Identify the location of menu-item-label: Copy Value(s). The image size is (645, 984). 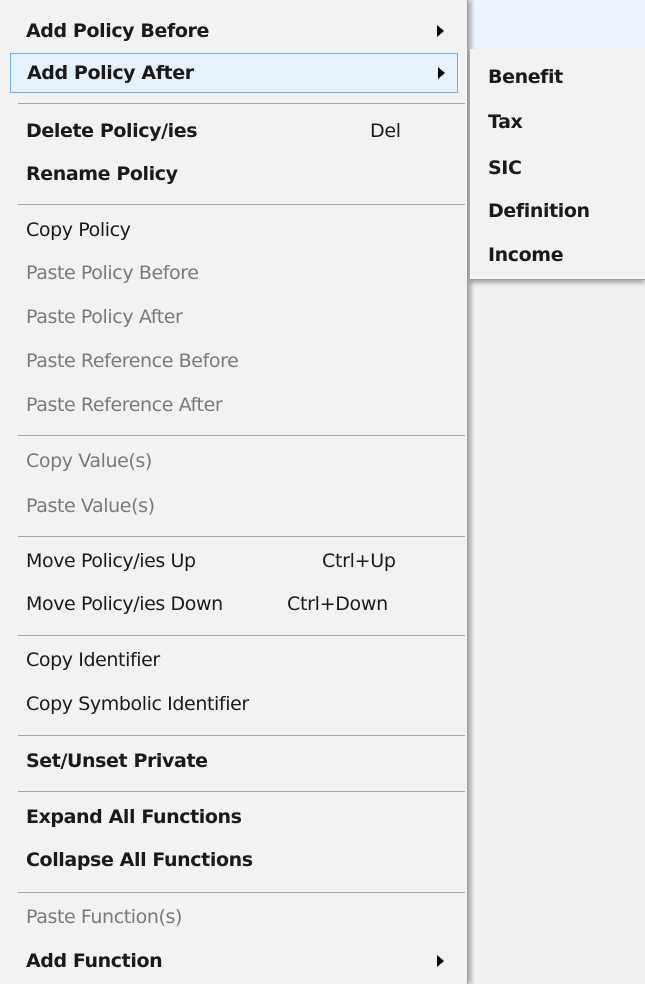
(89, 461).